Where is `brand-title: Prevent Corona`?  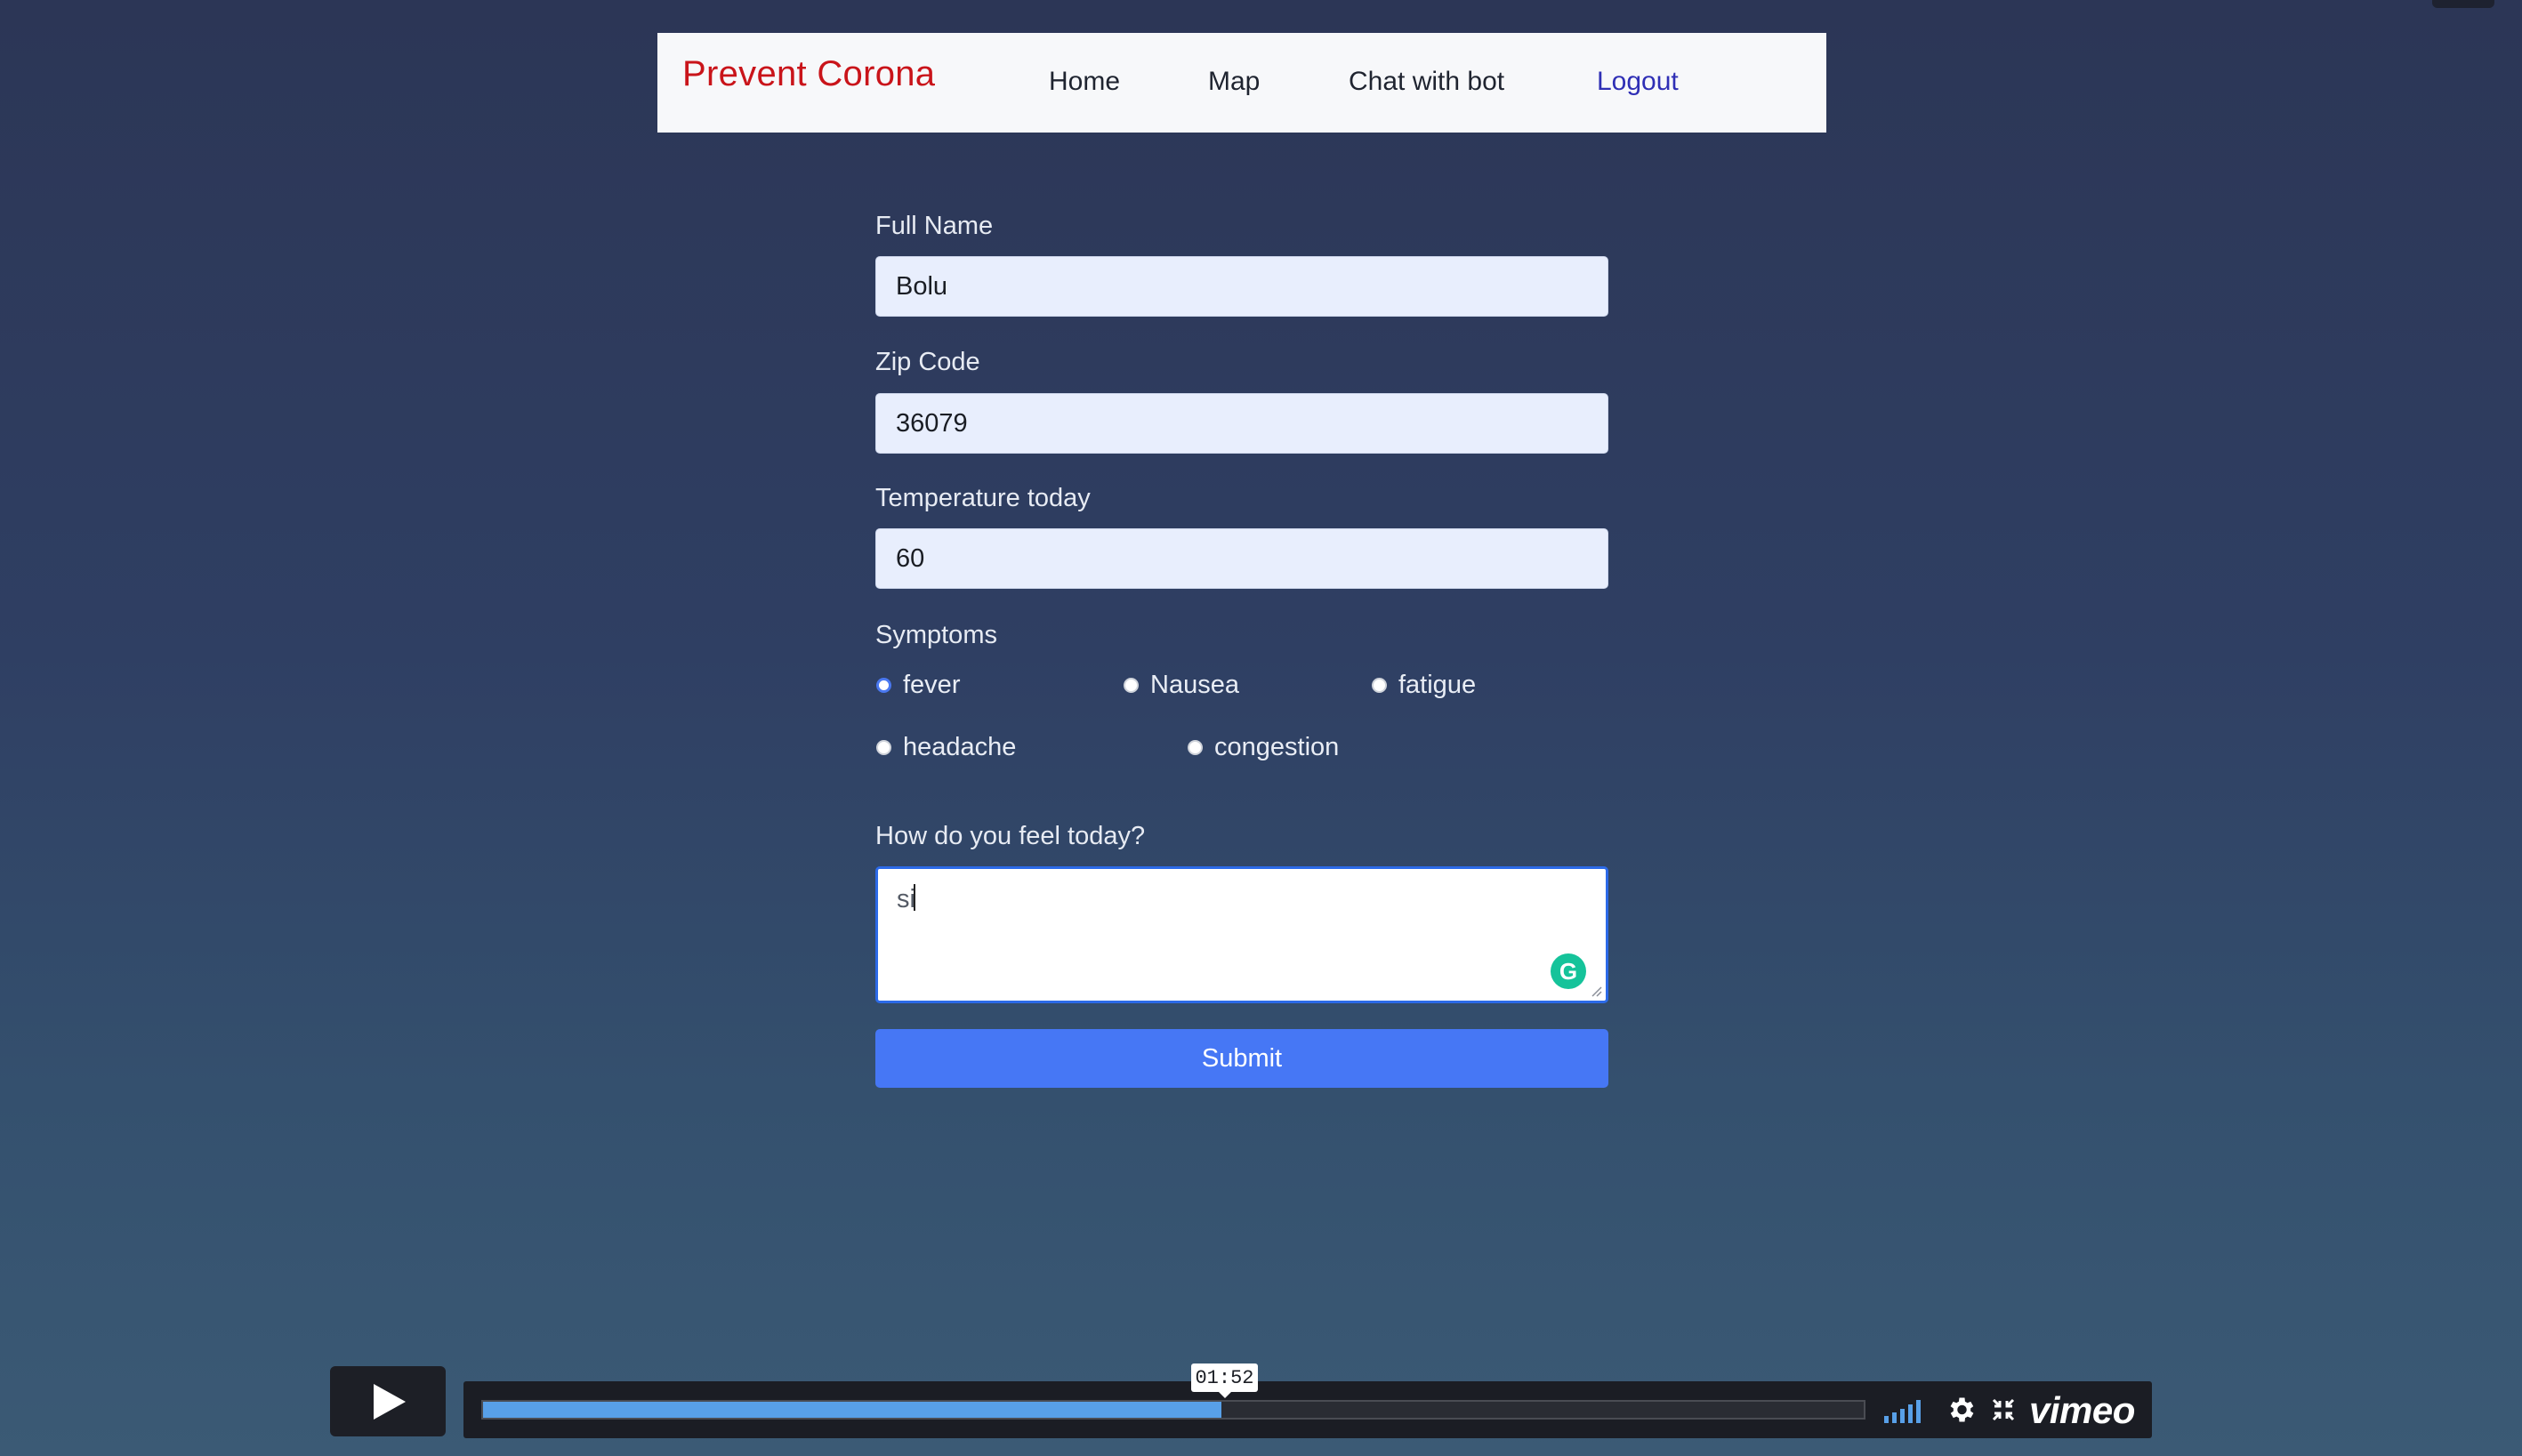 brand-title: Prevent Corona is located at coordinates (808, 74).